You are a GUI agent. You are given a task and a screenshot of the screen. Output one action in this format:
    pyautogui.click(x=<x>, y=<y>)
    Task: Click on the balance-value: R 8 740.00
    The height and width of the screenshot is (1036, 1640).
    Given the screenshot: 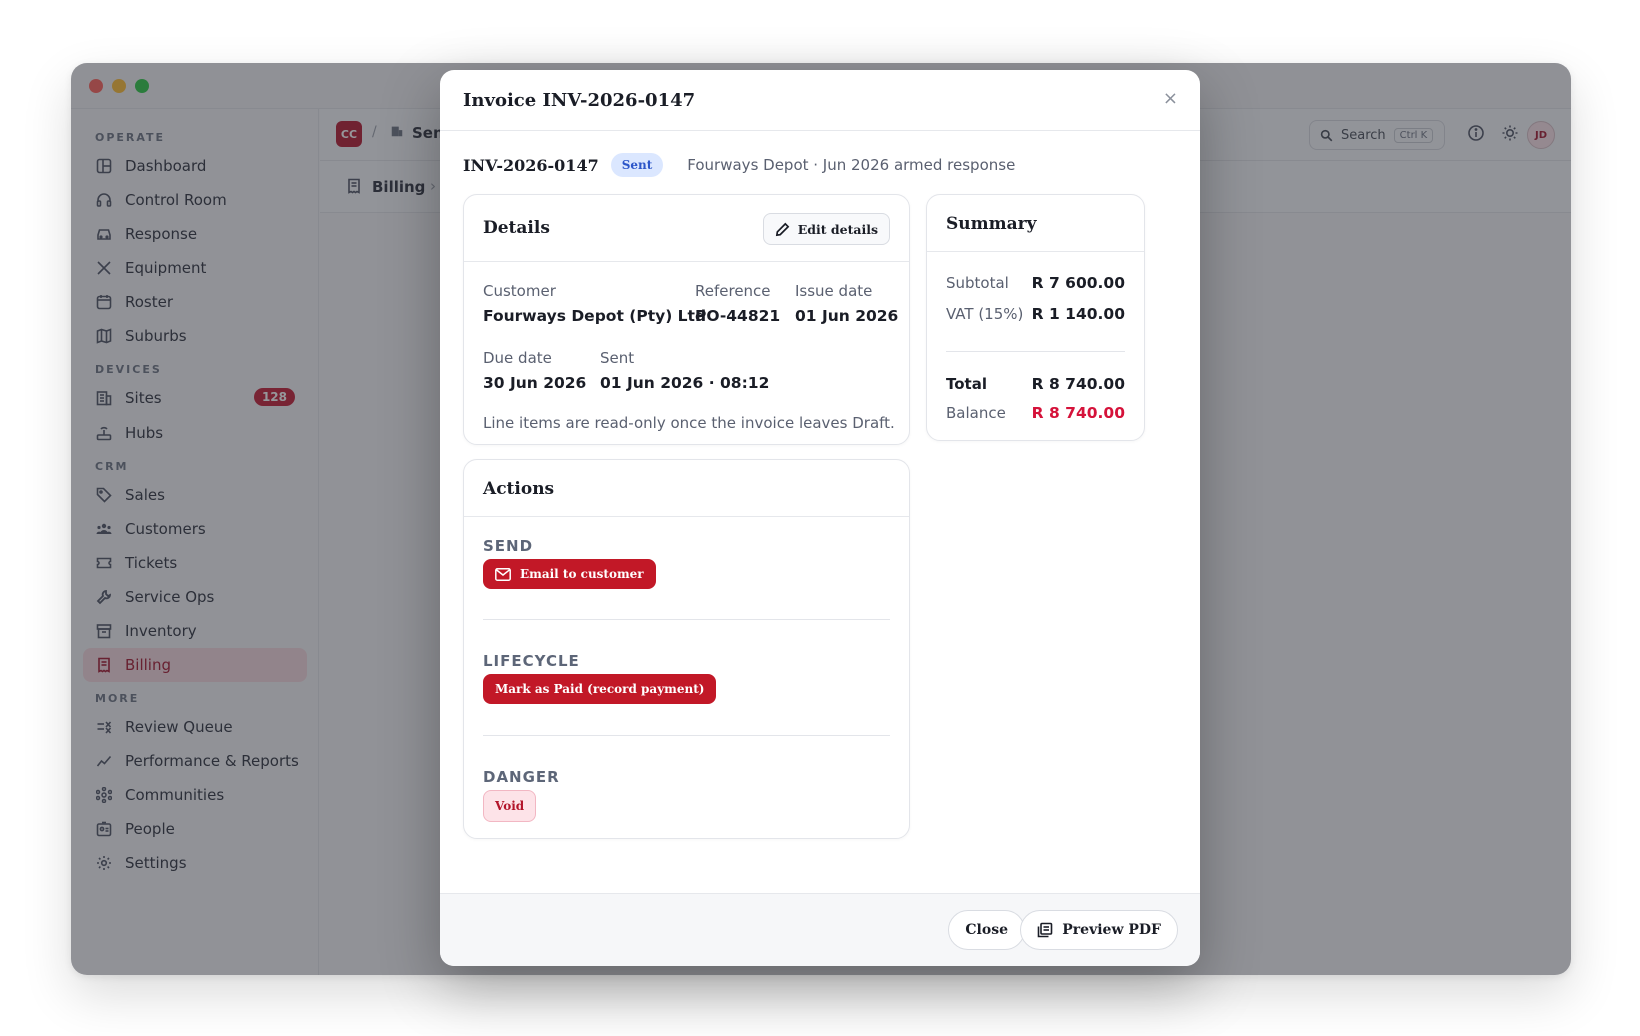 What is the action you would take?
    pyautogui.click(x=1078, y=413)
    